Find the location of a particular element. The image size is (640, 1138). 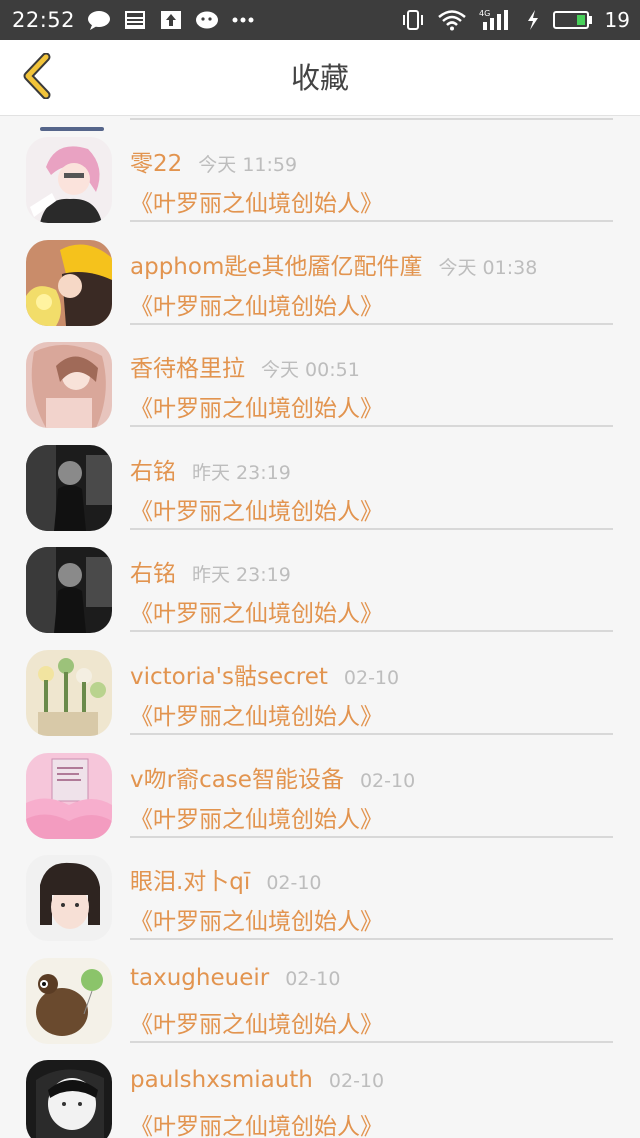

message-icon is located at coordinates (99, 20).